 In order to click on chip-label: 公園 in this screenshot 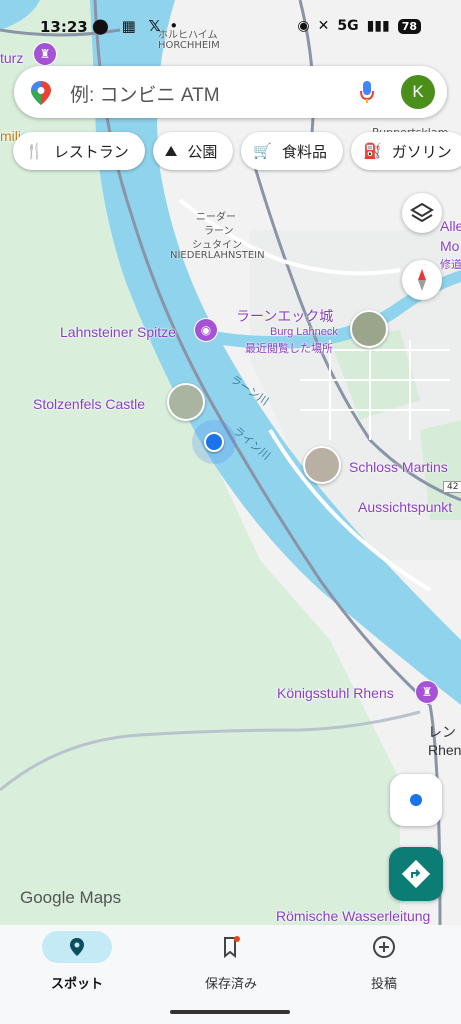, I will do `click(202, 151)`.